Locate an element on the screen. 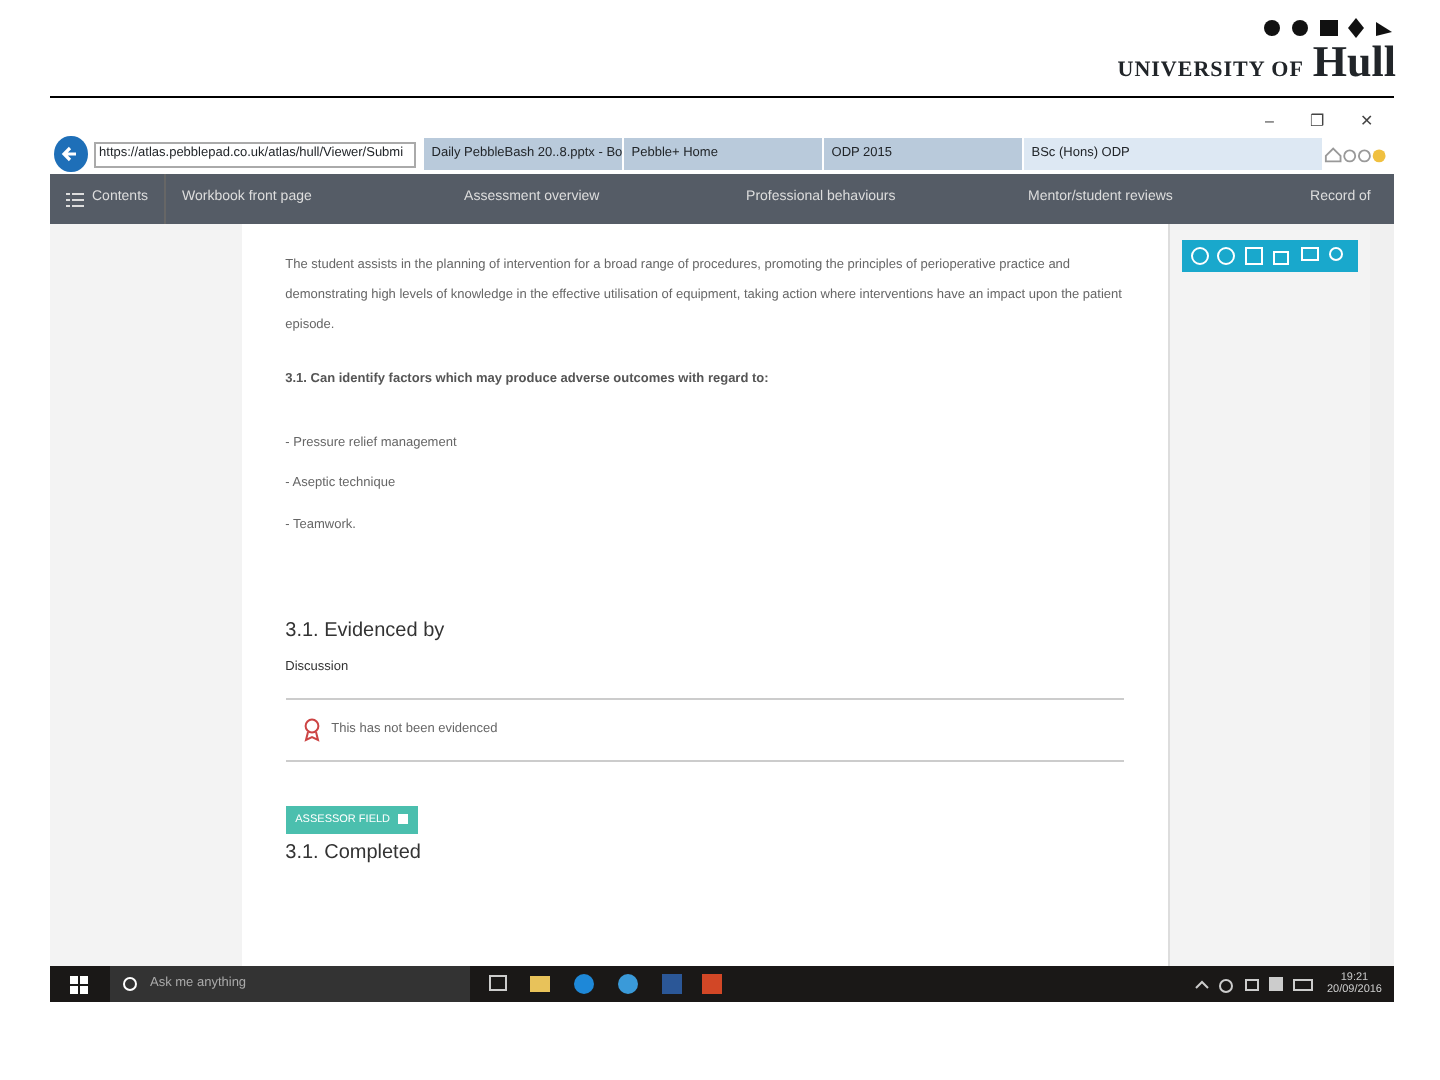 The height and width of the screenshot is (1080, 1440). window-control: ❐ is located at coordinates (1317, 122).